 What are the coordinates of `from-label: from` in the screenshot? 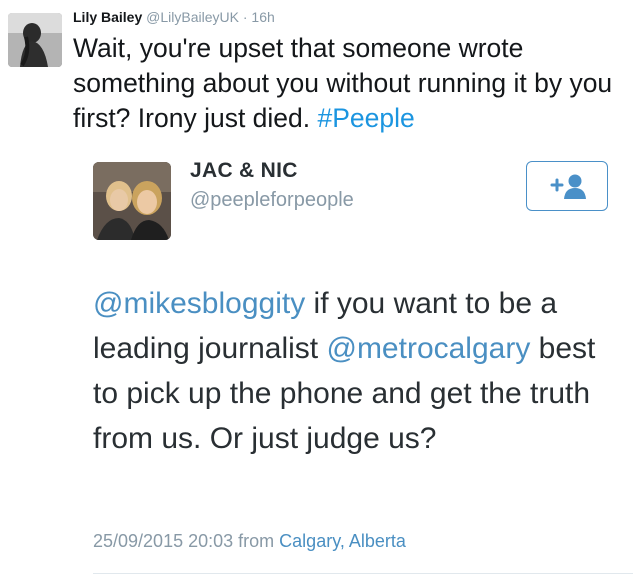 It's located at (256, 541).